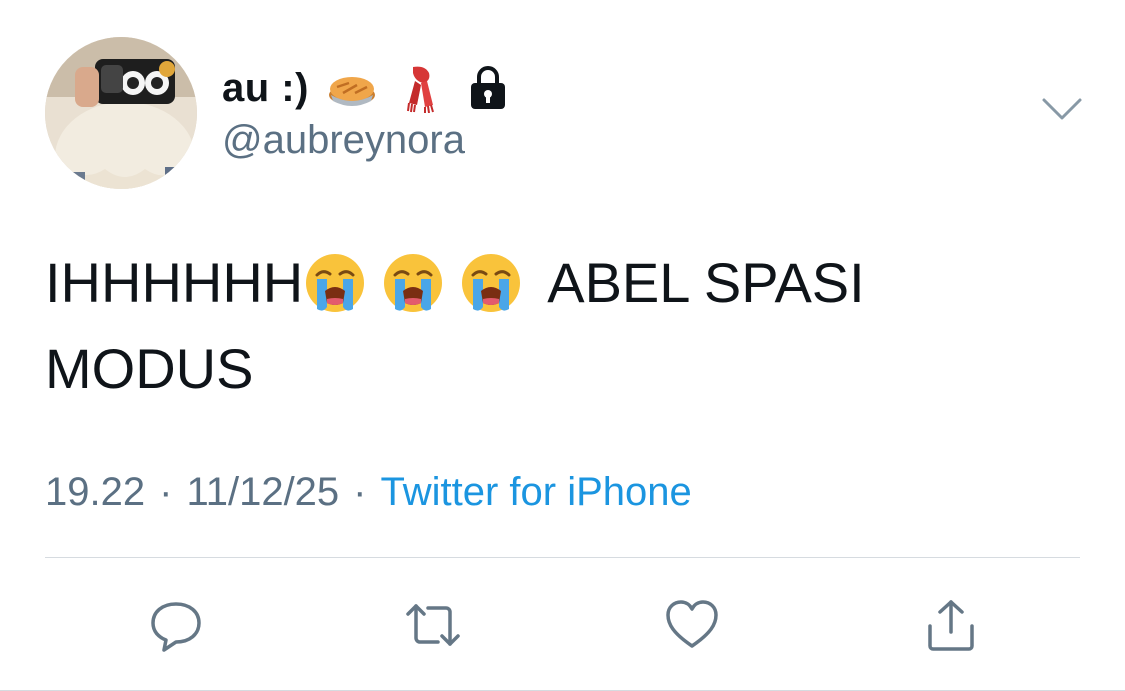 The image size is (1125, 691). What do you see at coordinates (1062, 109) in the screenshot?
I see `chevron-down-icon` at bounding box center [1062, 109].